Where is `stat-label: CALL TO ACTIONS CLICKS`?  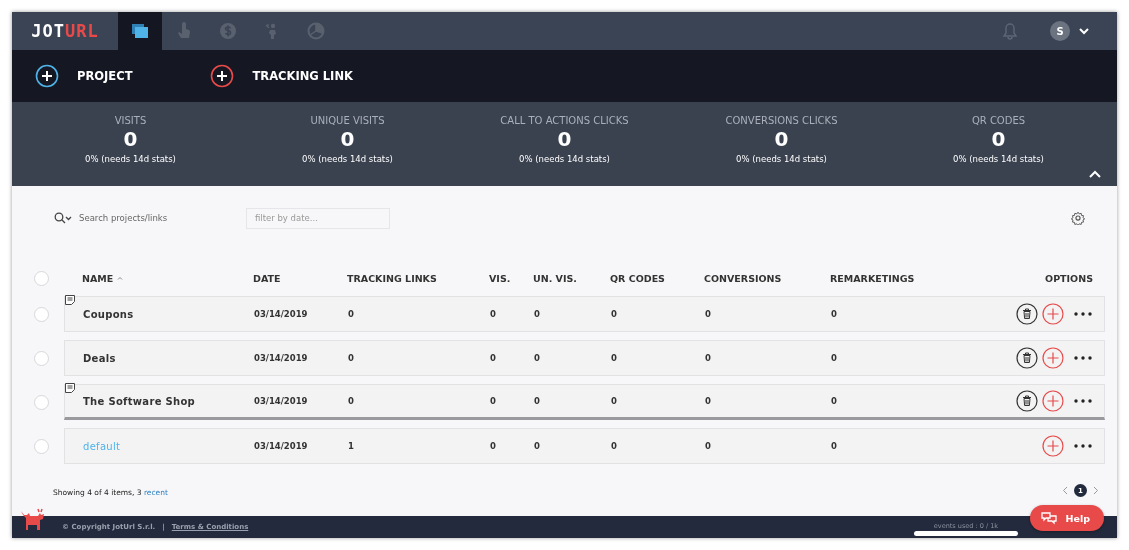
stat-label: CALL TO ACTIONS CLICKS is located at coordinates (564, 120).